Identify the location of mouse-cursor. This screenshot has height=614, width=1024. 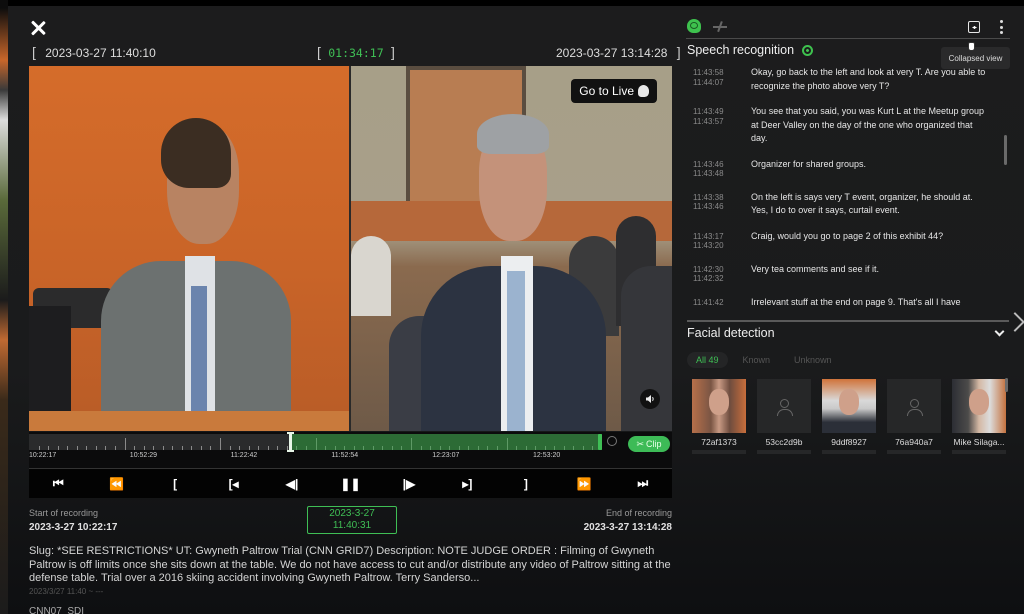
(971, 46).